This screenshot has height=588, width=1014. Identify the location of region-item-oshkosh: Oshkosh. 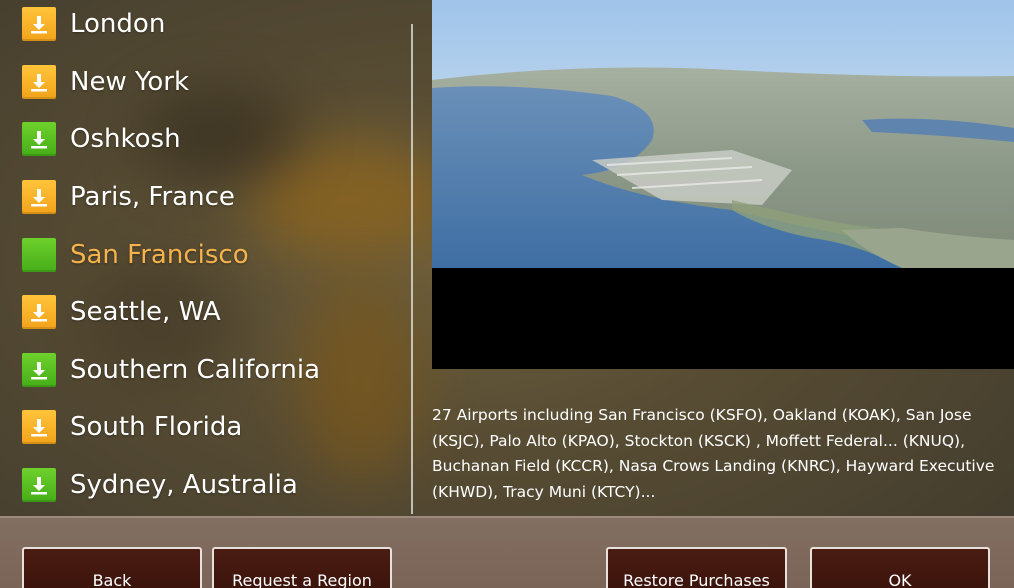
(101, 139).